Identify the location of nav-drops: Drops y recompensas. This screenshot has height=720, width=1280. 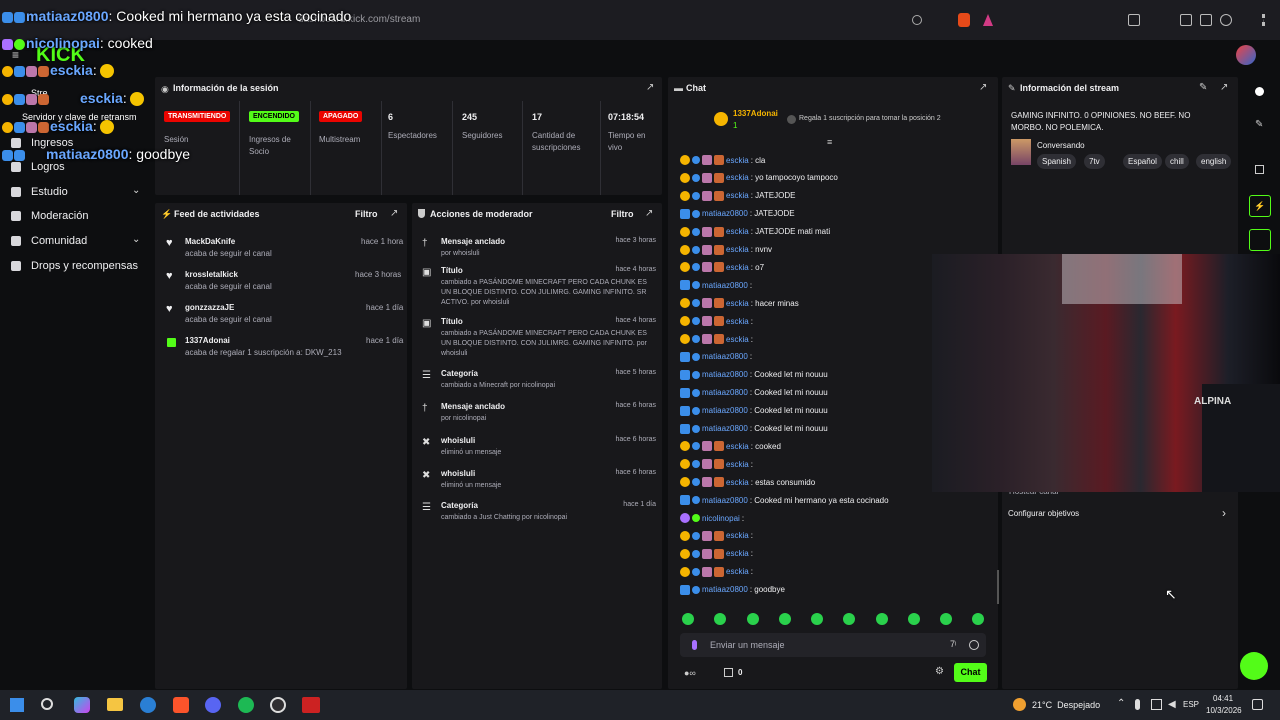
(84, 266).